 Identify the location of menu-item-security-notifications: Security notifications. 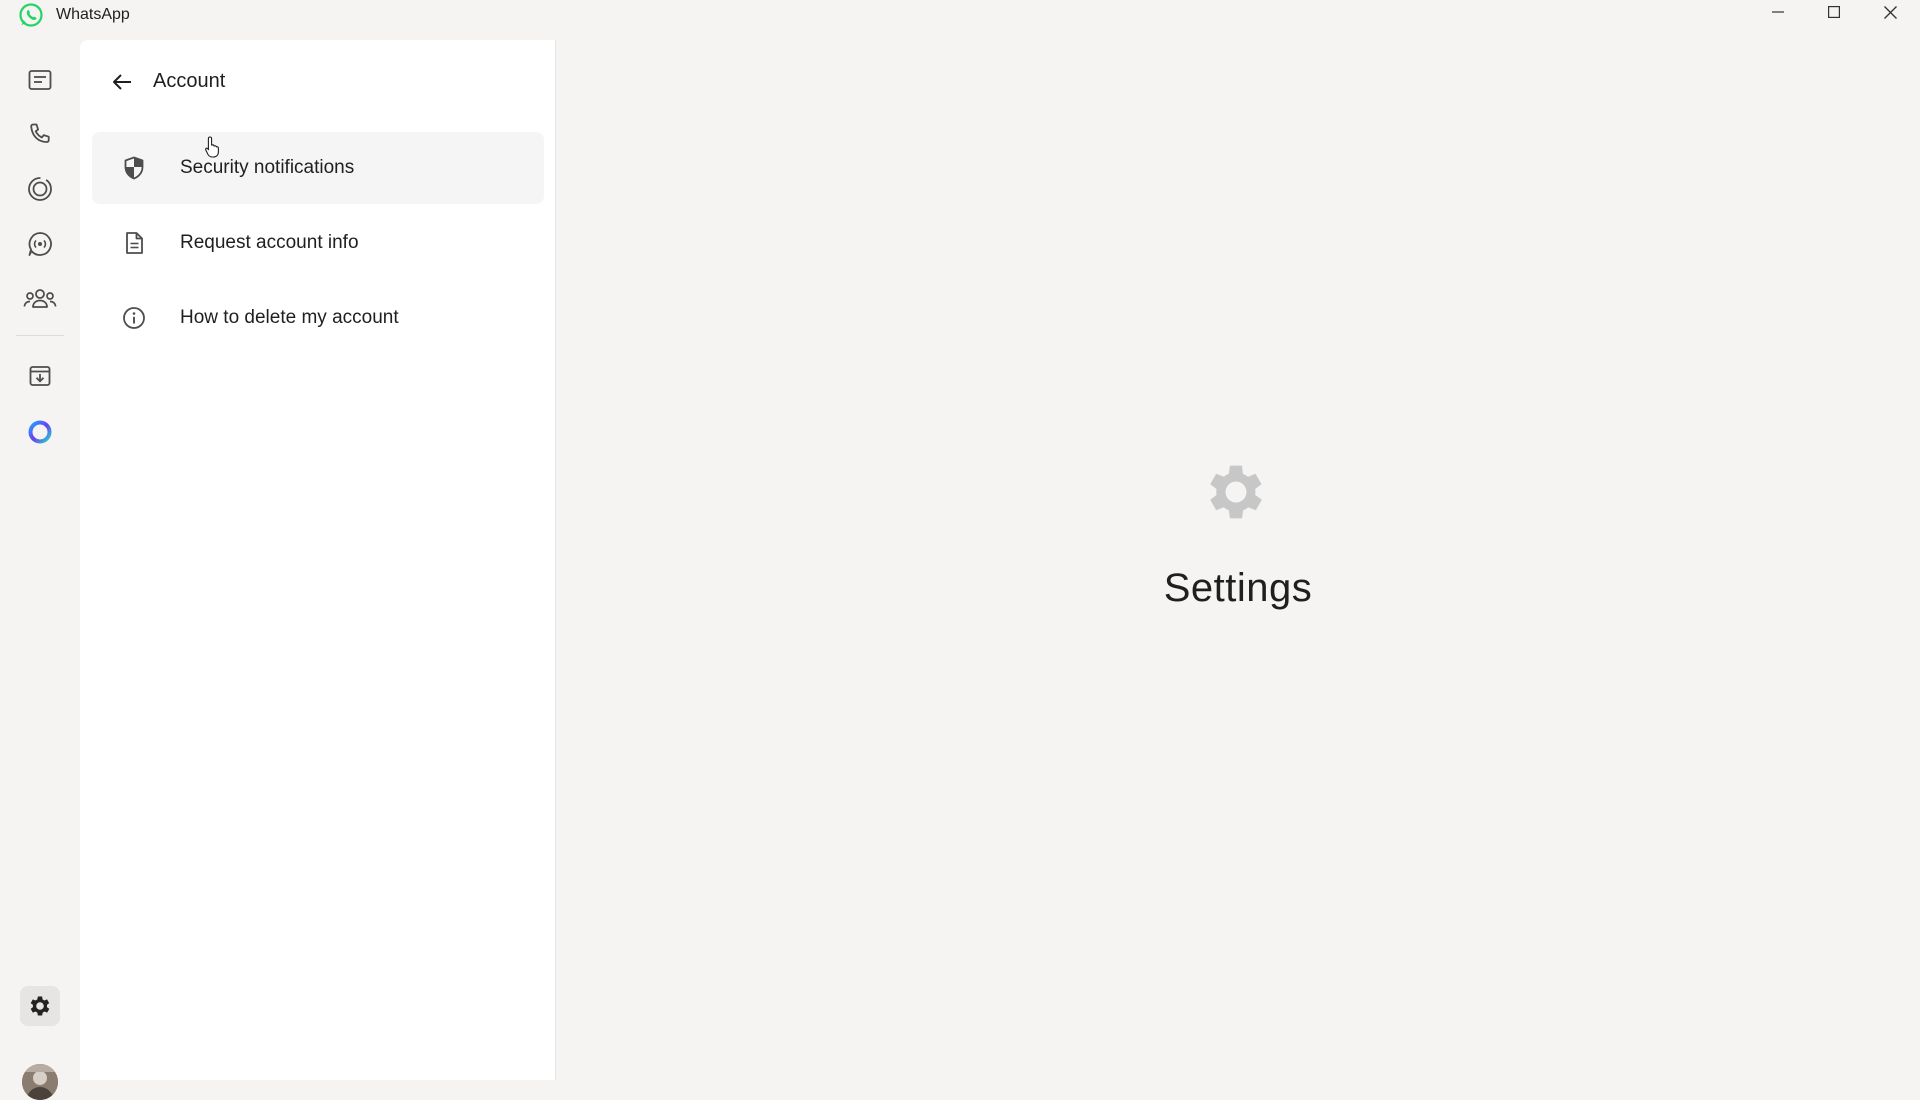
(318, 168).